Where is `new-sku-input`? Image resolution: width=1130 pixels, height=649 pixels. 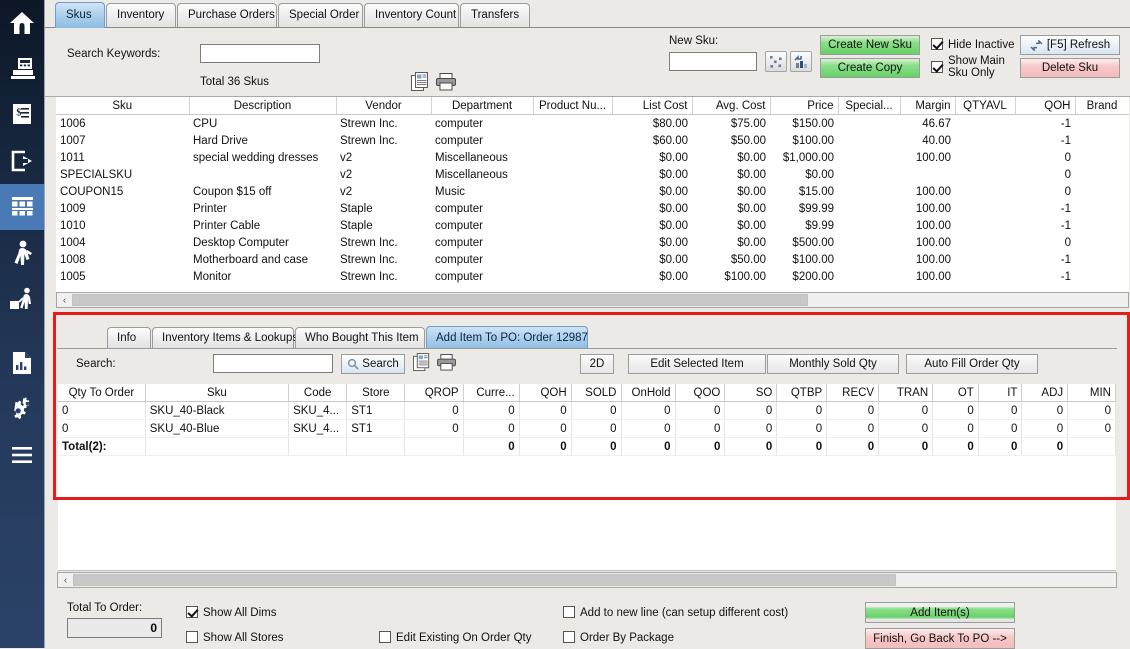 new-sku-input is located at coordinates (713, 61).